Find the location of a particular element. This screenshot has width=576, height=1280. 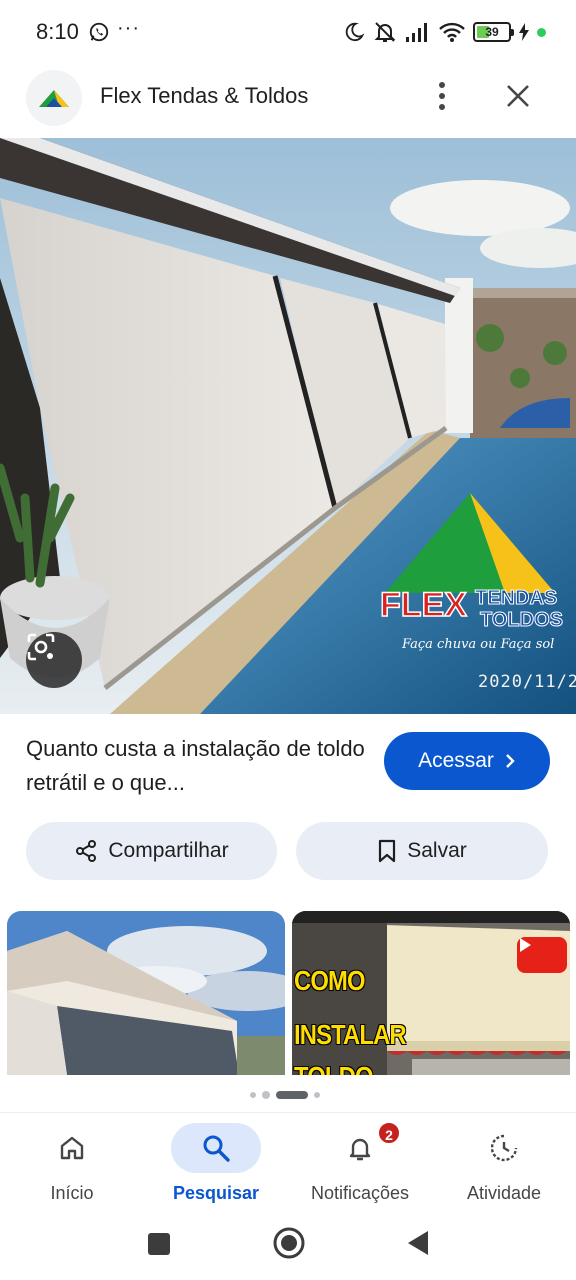

lens-search-icon is located at coordinates (54, 660).